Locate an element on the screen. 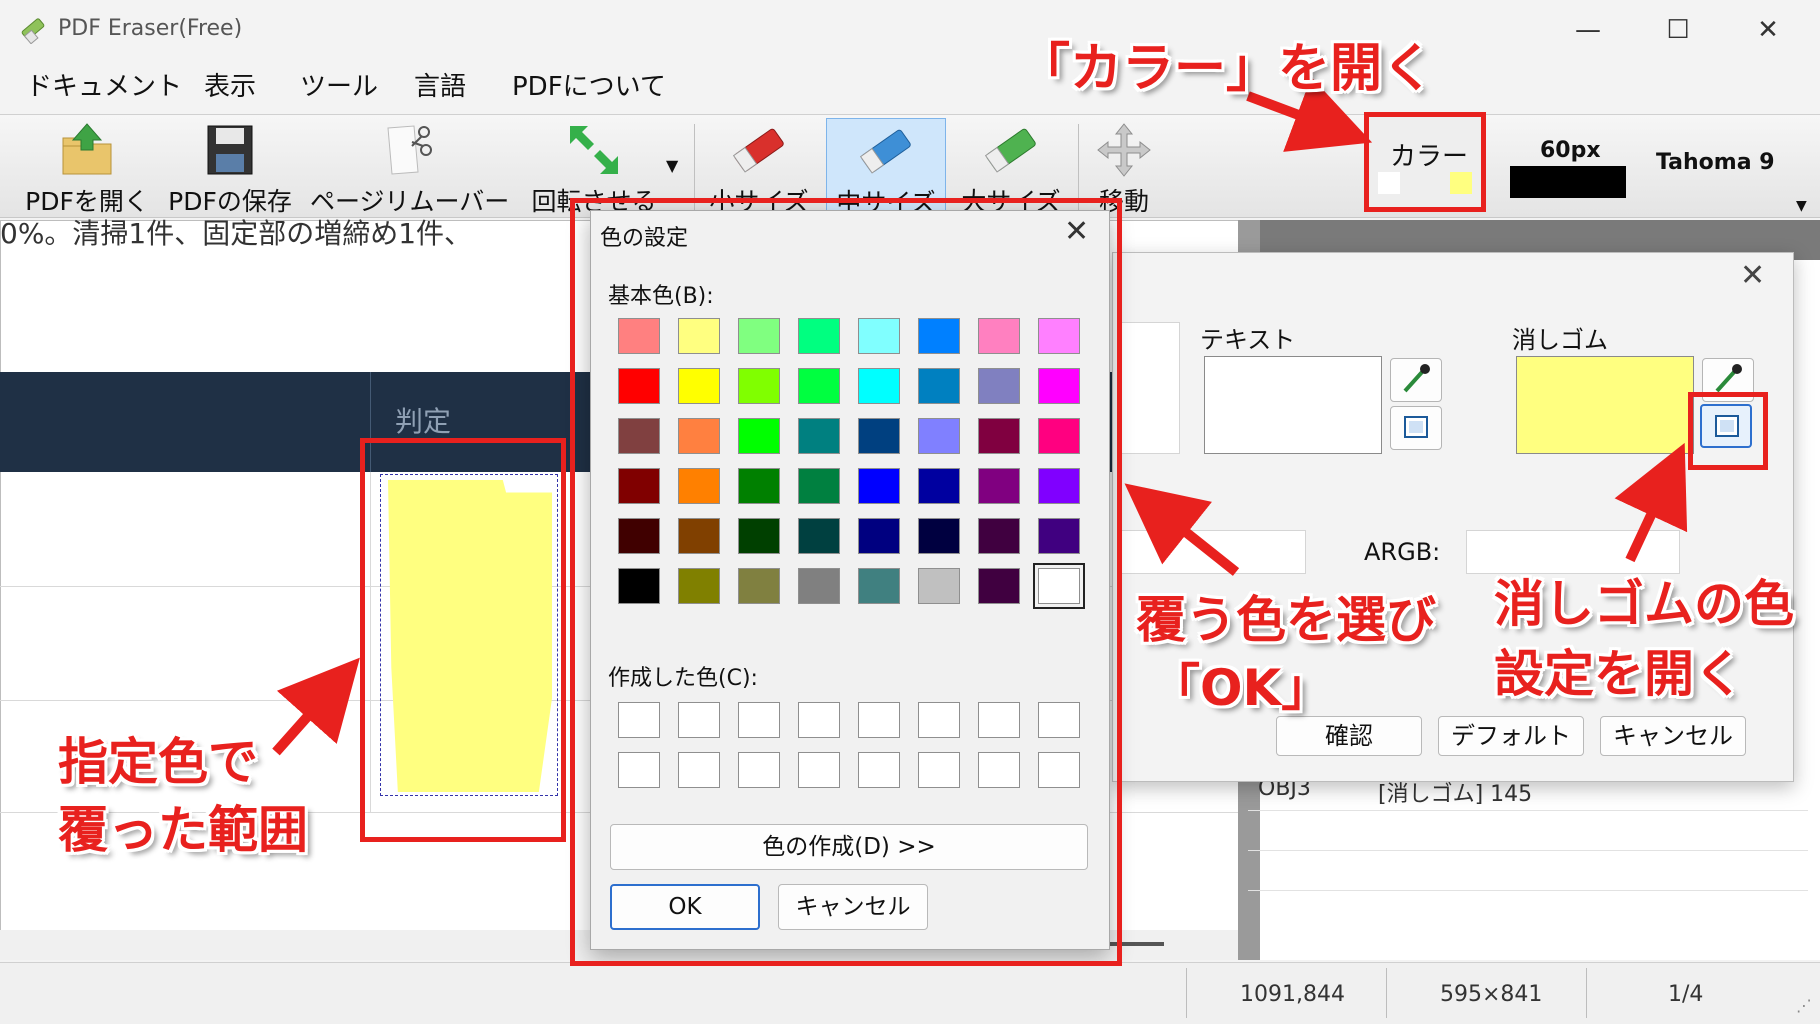 The image size is (1820, 1024). annotation-eraser-line2: 設定を開く is located at coordinates (1619, 674).